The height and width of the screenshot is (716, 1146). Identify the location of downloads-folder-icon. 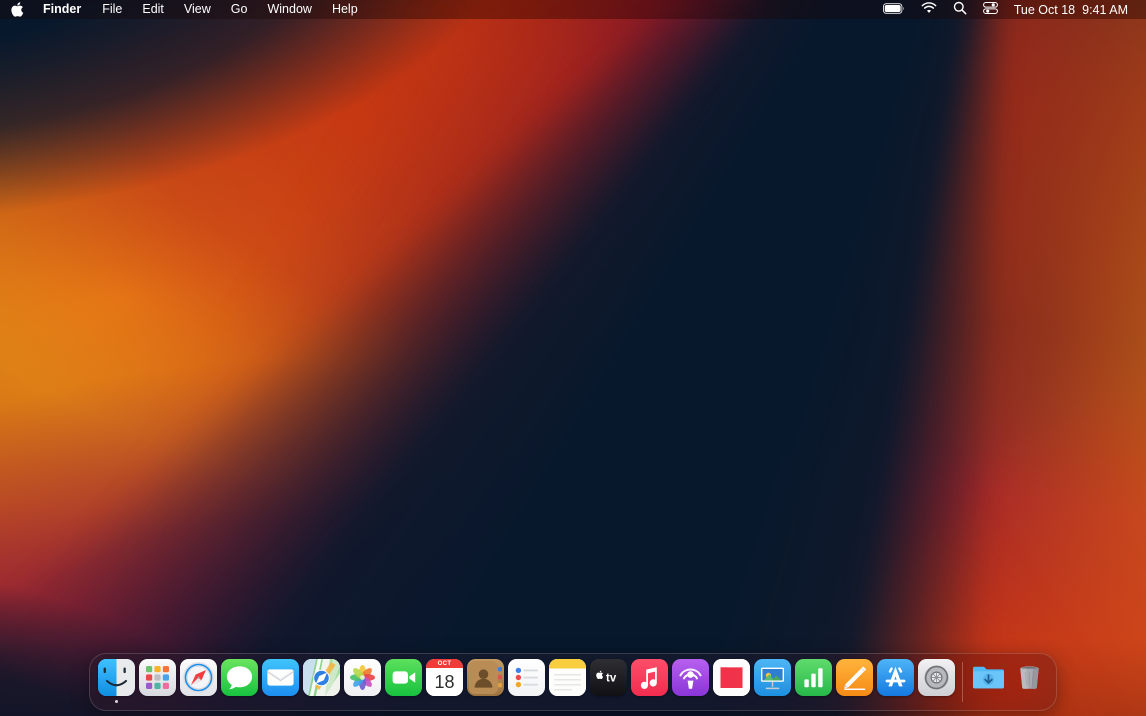
(988, 677).